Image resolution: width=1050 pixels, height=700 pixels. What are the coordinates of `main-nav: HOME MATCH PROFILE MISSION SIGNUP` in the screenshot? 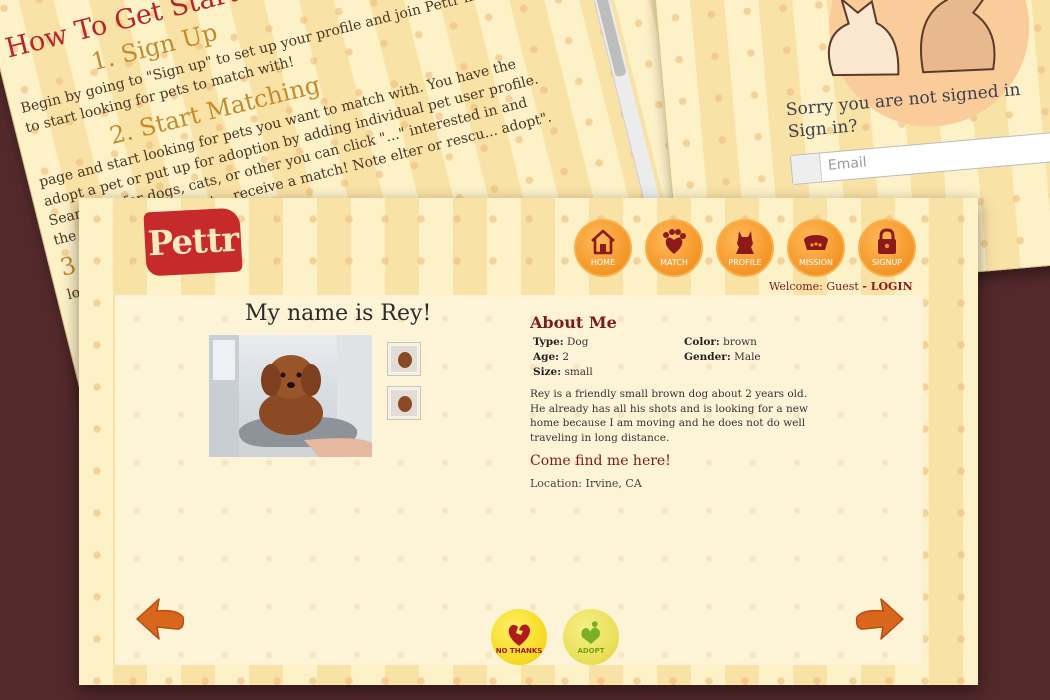 It's located at (745, 248).